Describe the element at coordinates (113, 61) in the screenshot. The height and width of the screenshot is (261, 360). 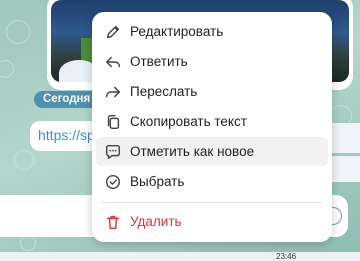
I see `reply-icon` at that location.